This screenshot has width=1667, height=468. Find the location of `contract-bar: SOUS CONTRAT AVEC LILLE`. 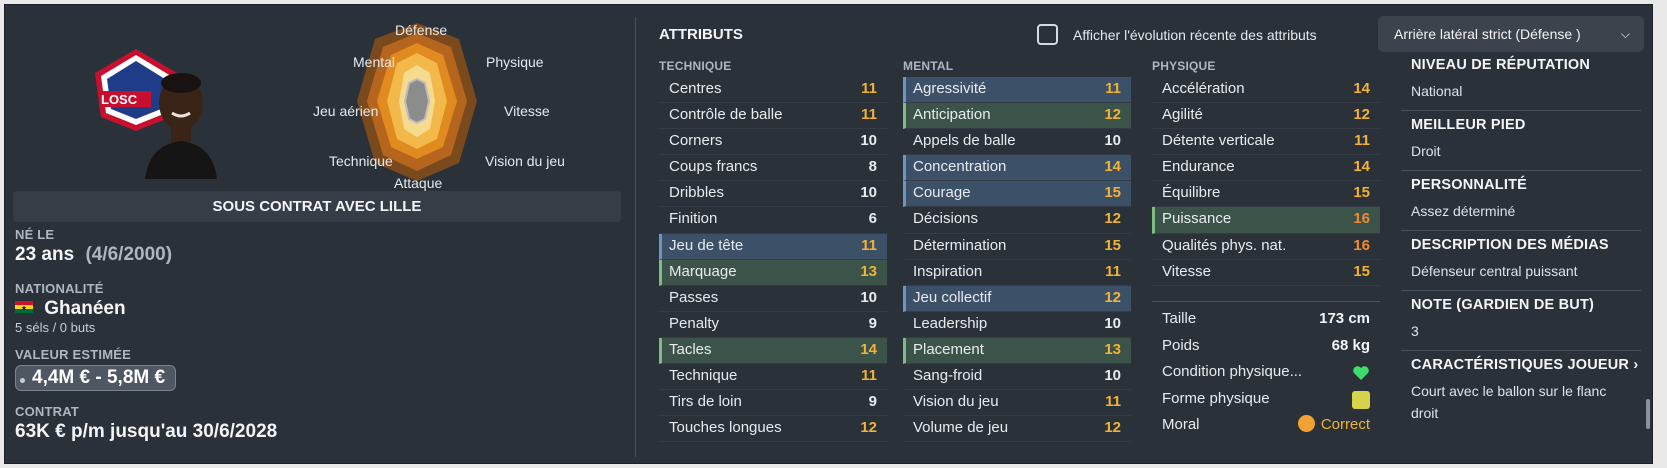

contract-bar: SOUS CONTRAT AVEC LILLE is located at coordinates (317, 206).